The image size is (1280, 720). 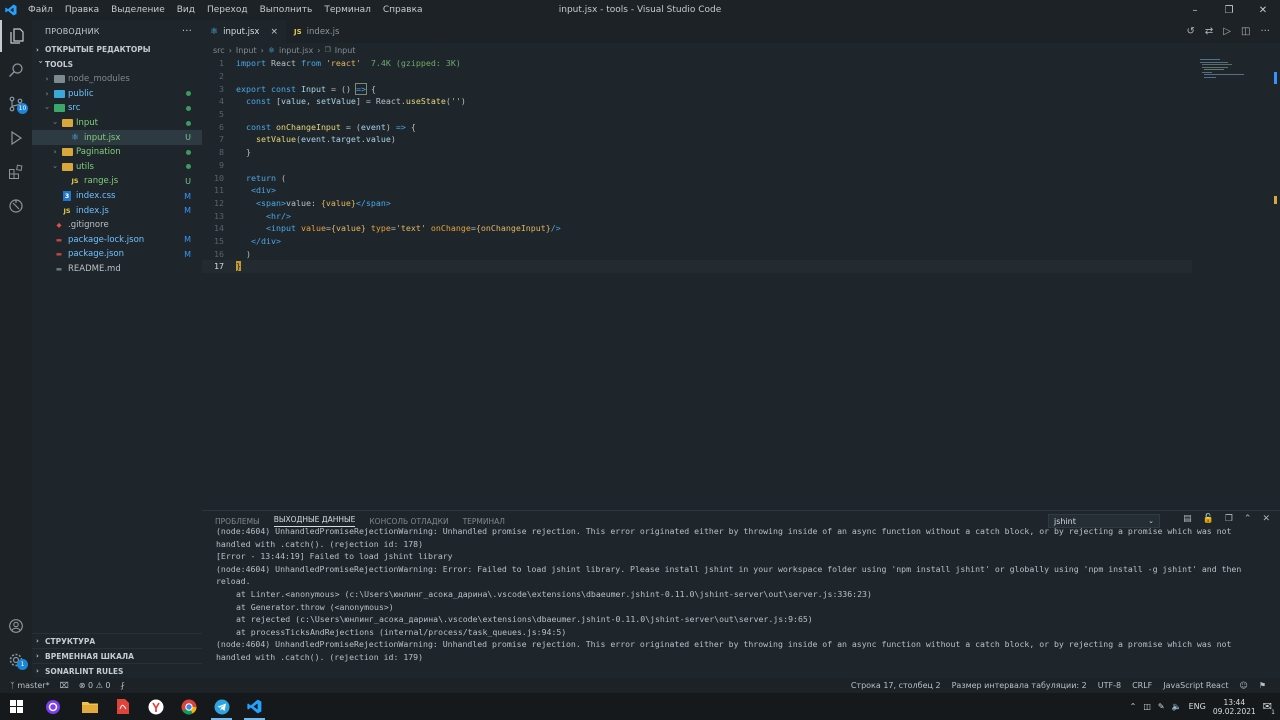 What do you see at coordinates (1229, 519) in the screenshot?
I see `maximize-panel-icon: ❐` at bounding box center [1229, 519].